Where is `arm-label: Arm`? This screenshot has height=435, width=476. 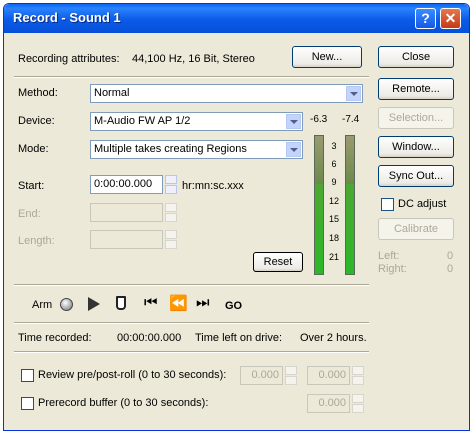
arm-label: Arm is located at coordinates (42, 305).